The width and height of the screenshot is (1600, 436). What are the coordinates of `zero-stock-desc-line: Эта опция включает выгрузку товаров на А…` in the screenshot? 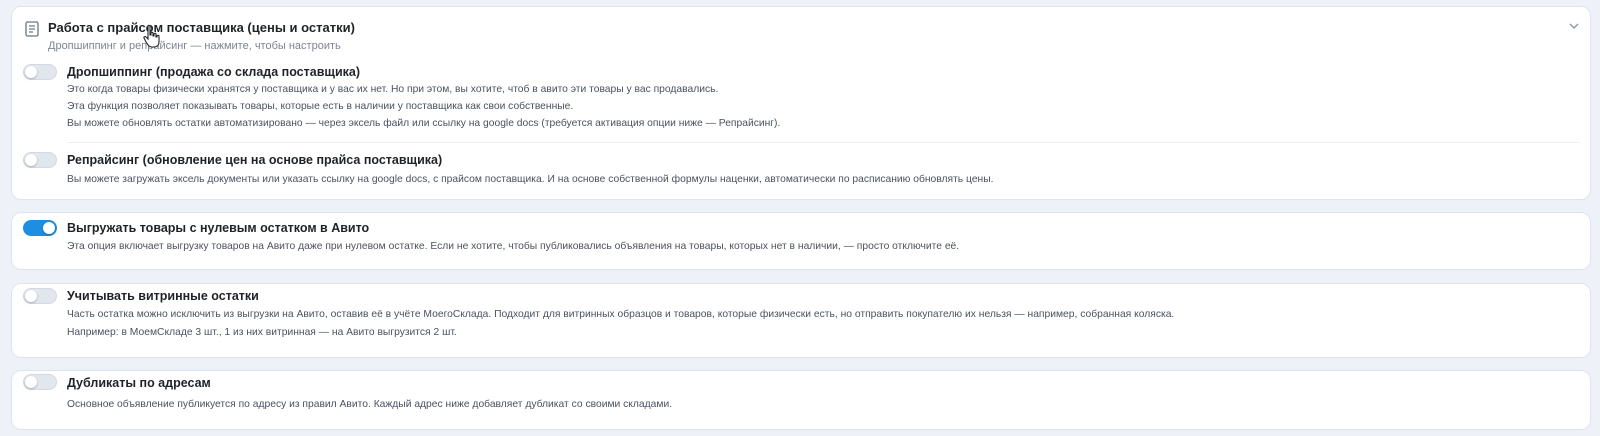 It's located at (513, 246).